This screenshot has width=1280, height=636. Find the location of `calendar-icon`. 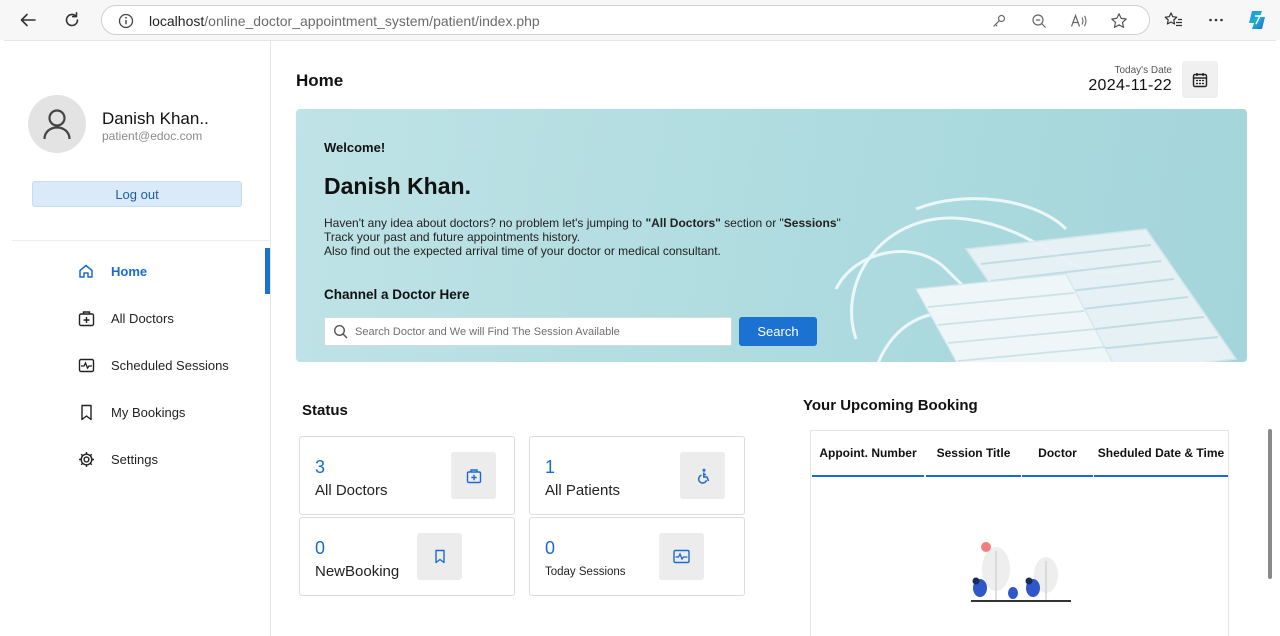

calendar-icon is located at coordinates (1200, 79).